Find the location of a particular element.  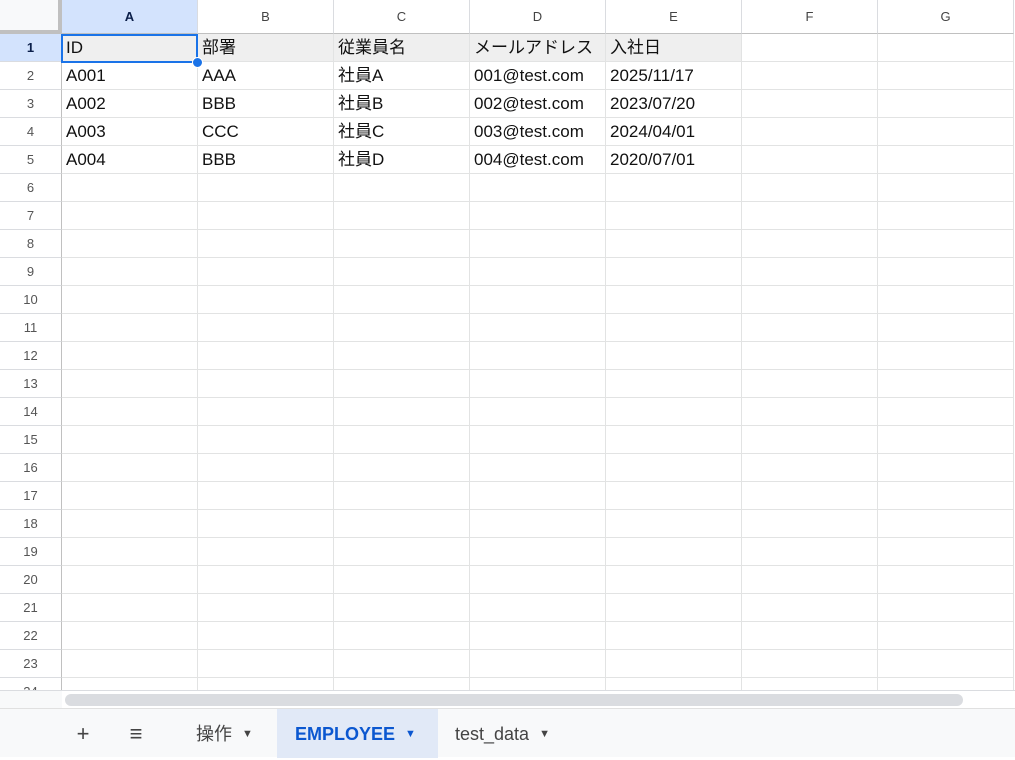

cell-F15 is located at coordinates (810, 440).